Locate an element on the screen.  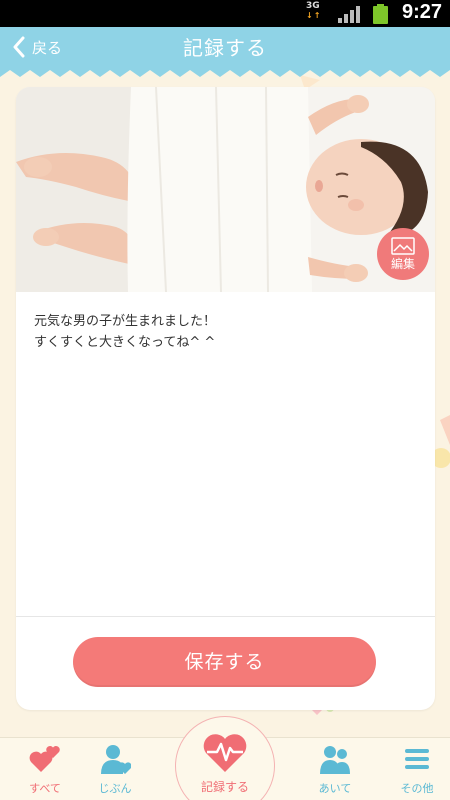
data-arrows-icon: ↓↑ is located at coordinates (314, 15).